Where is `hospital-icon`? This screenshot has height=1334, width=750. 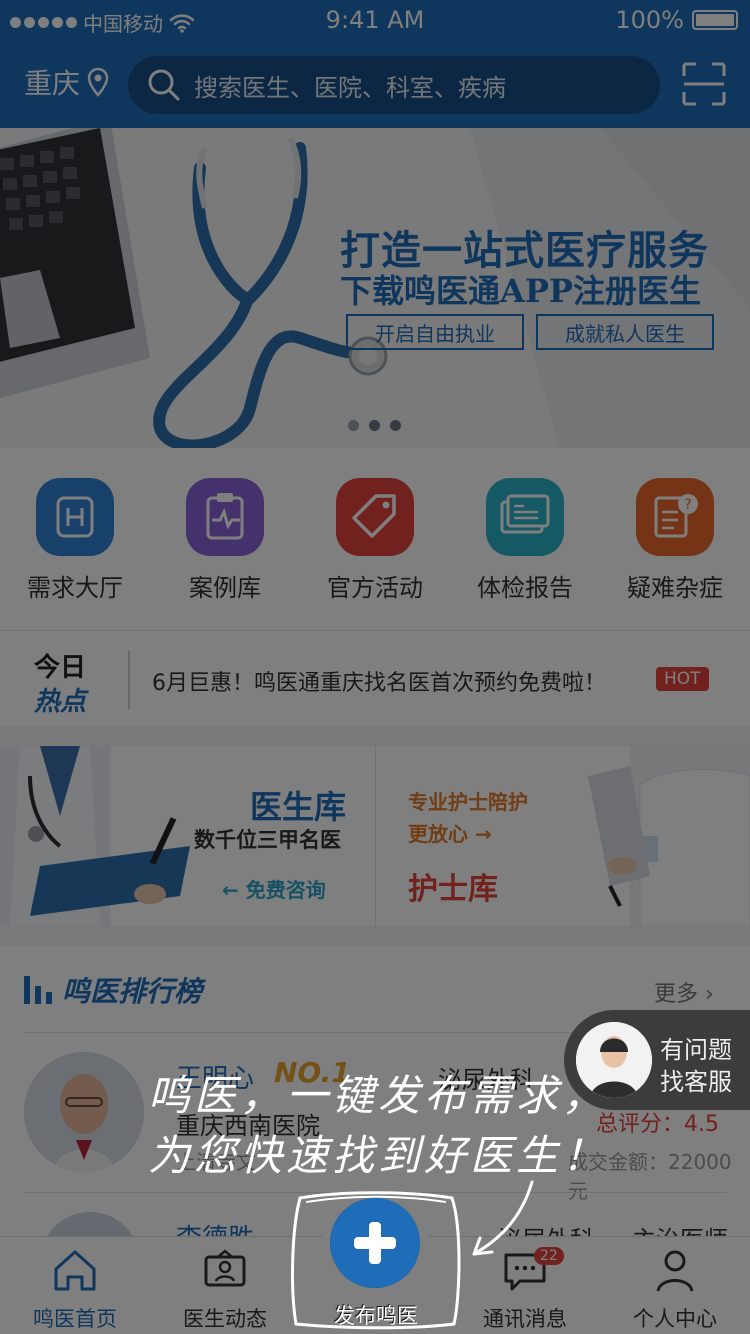
hospital-icon is located at coordinates (75, 517).